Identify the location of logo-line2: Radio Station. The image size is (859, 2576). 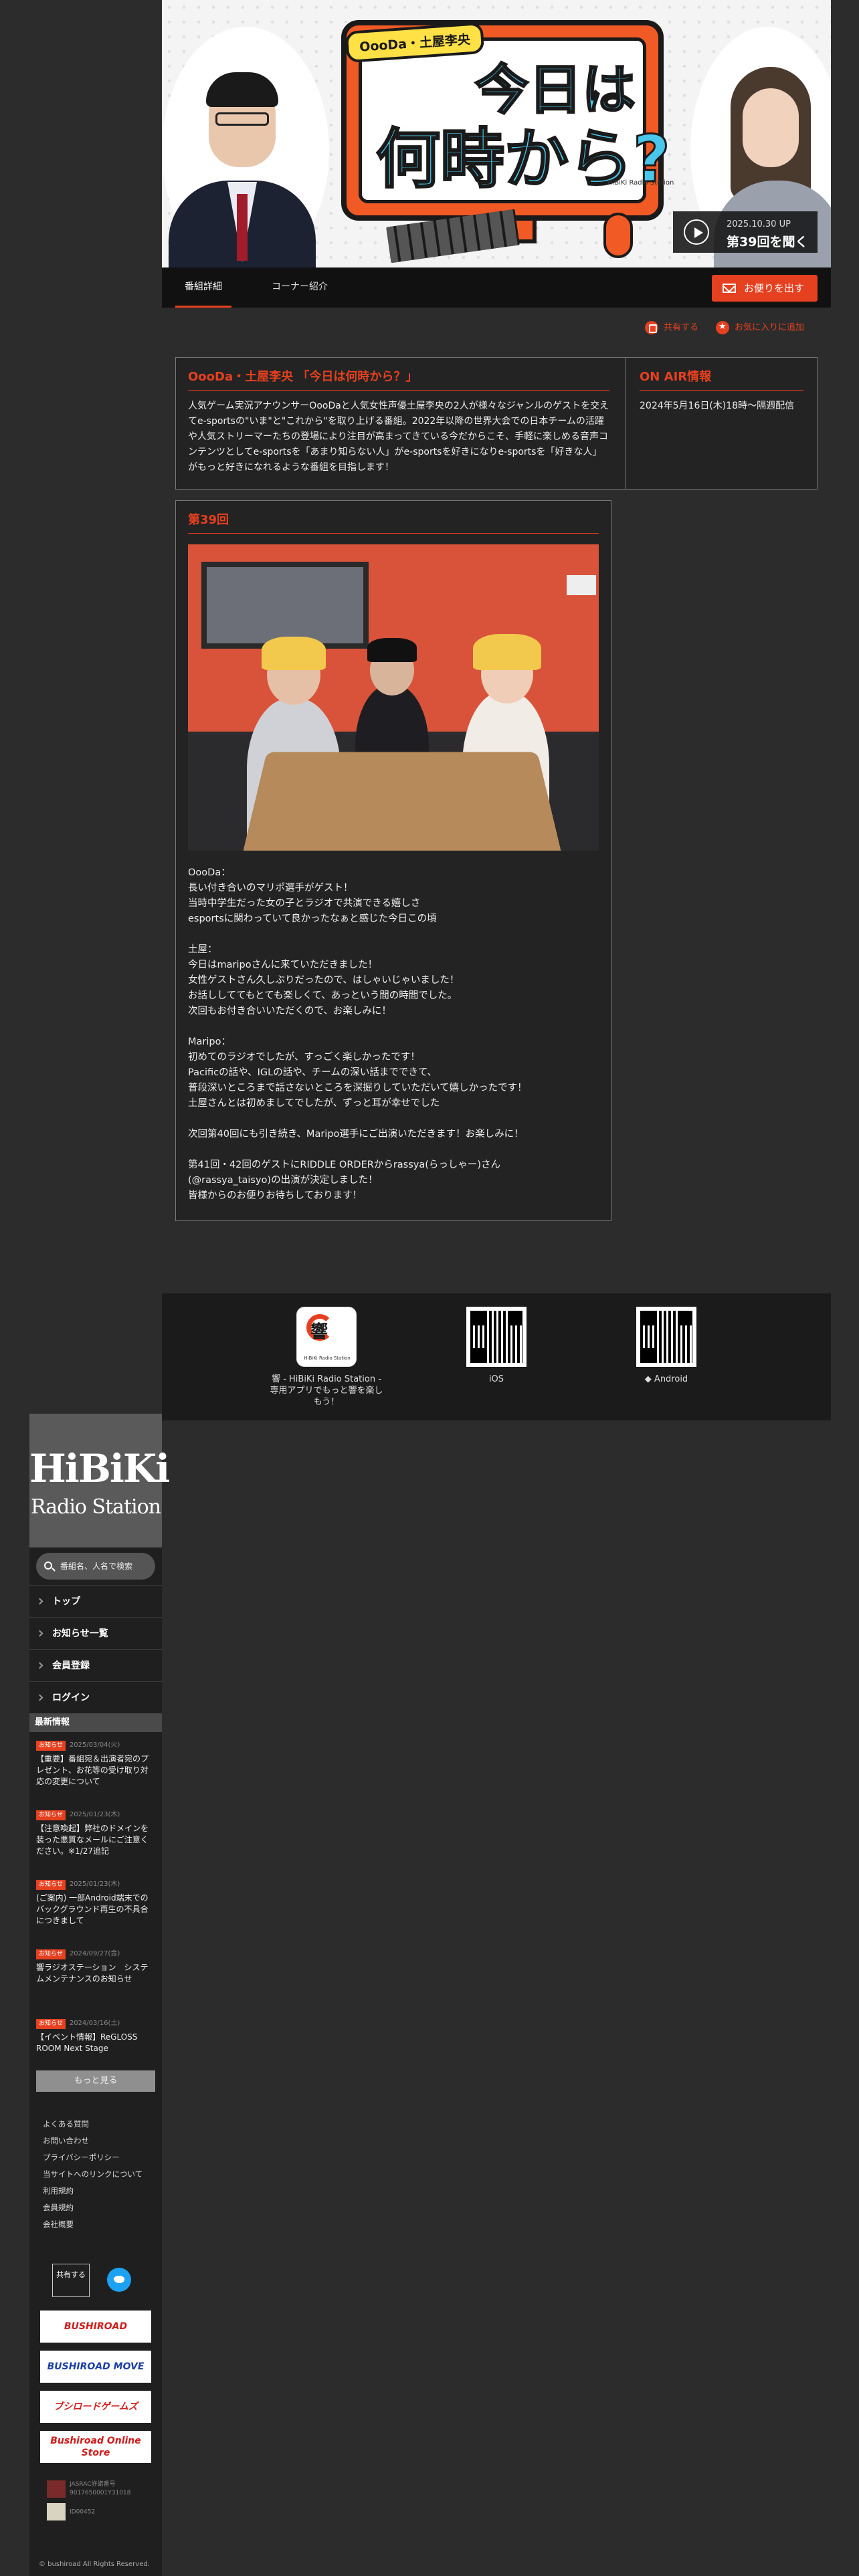
(95, 1507).